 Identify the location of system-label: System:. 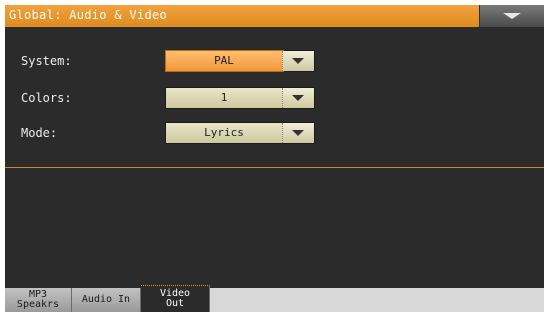
(46, 61).